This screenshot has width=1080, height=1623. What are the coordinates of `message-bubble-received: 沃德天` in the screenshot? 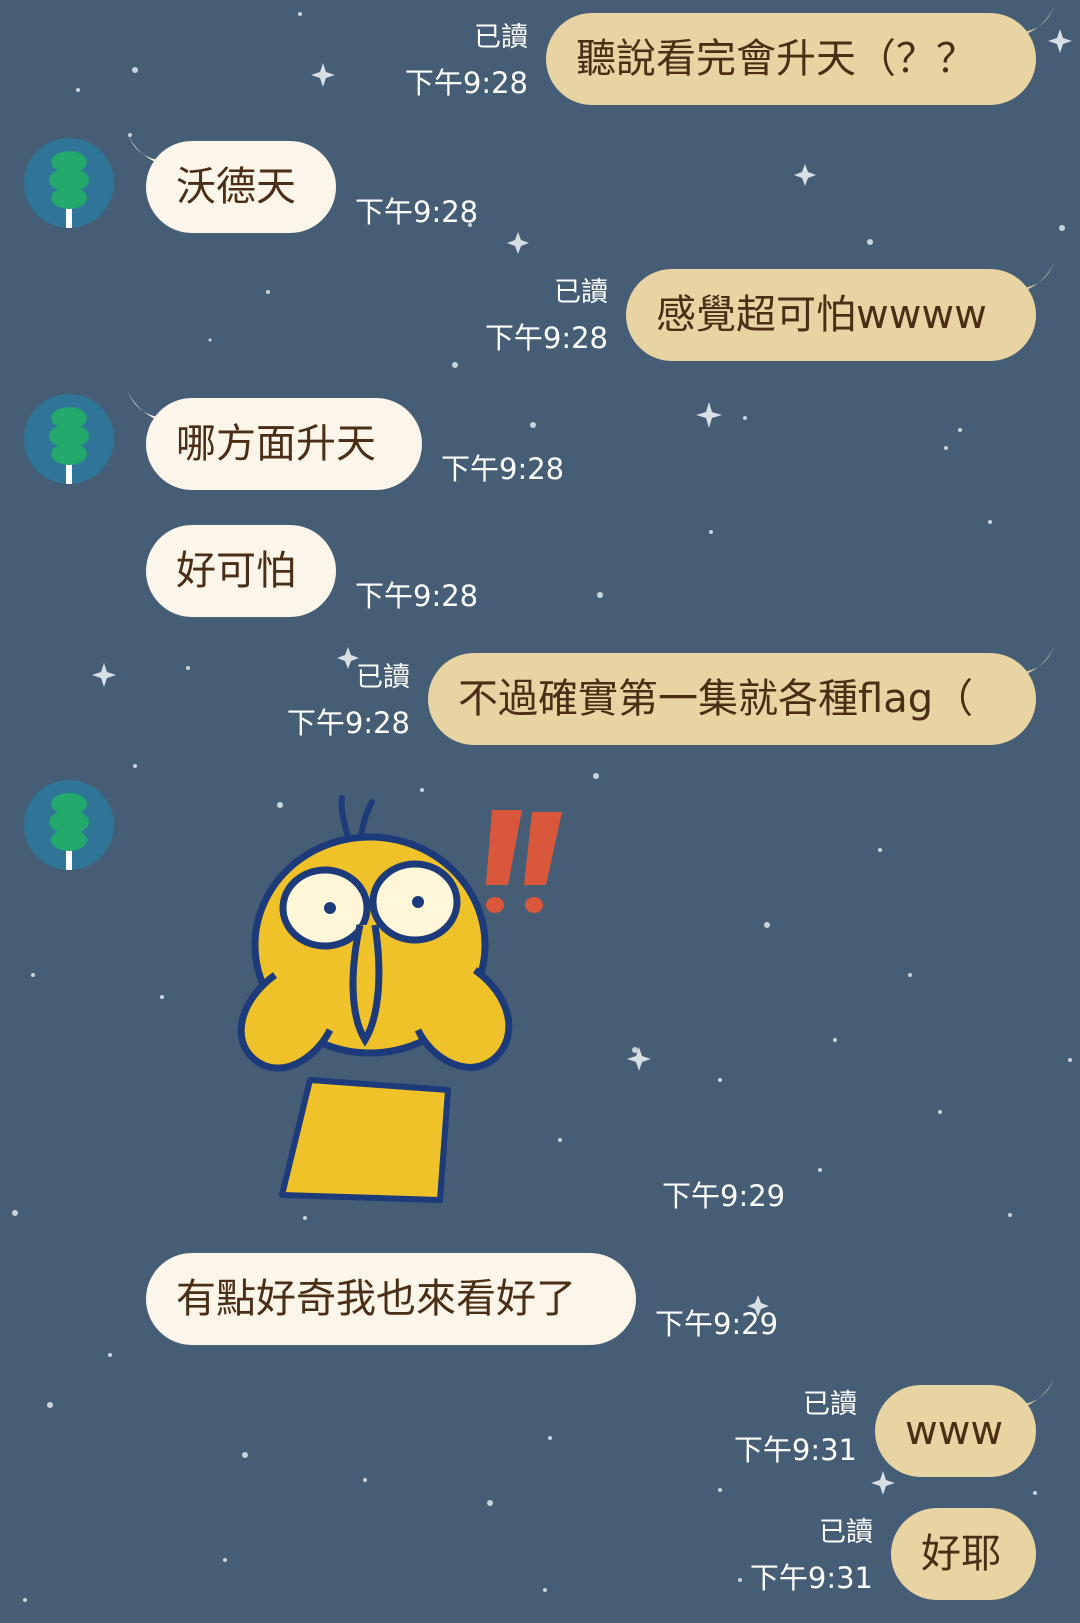 It's located at (232, 184).